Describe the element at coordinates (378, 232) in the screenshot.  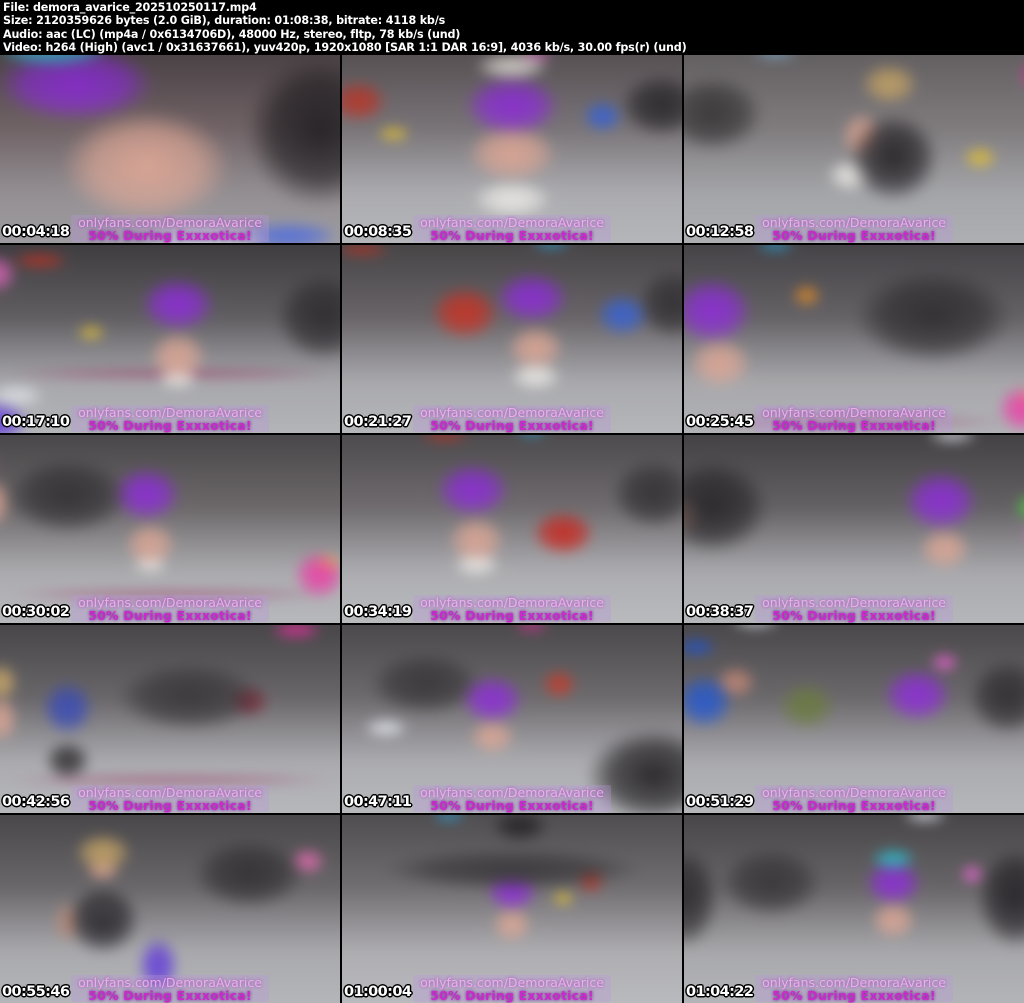
I see `timestamp-overlay: 00:08:35` at that location.